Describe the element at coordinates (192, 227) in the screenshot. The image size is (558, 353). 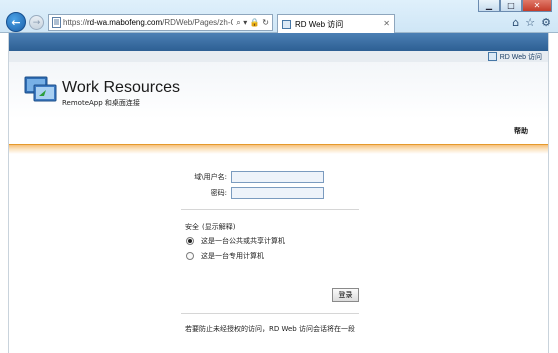
I see `security-label: 安全` at that location.